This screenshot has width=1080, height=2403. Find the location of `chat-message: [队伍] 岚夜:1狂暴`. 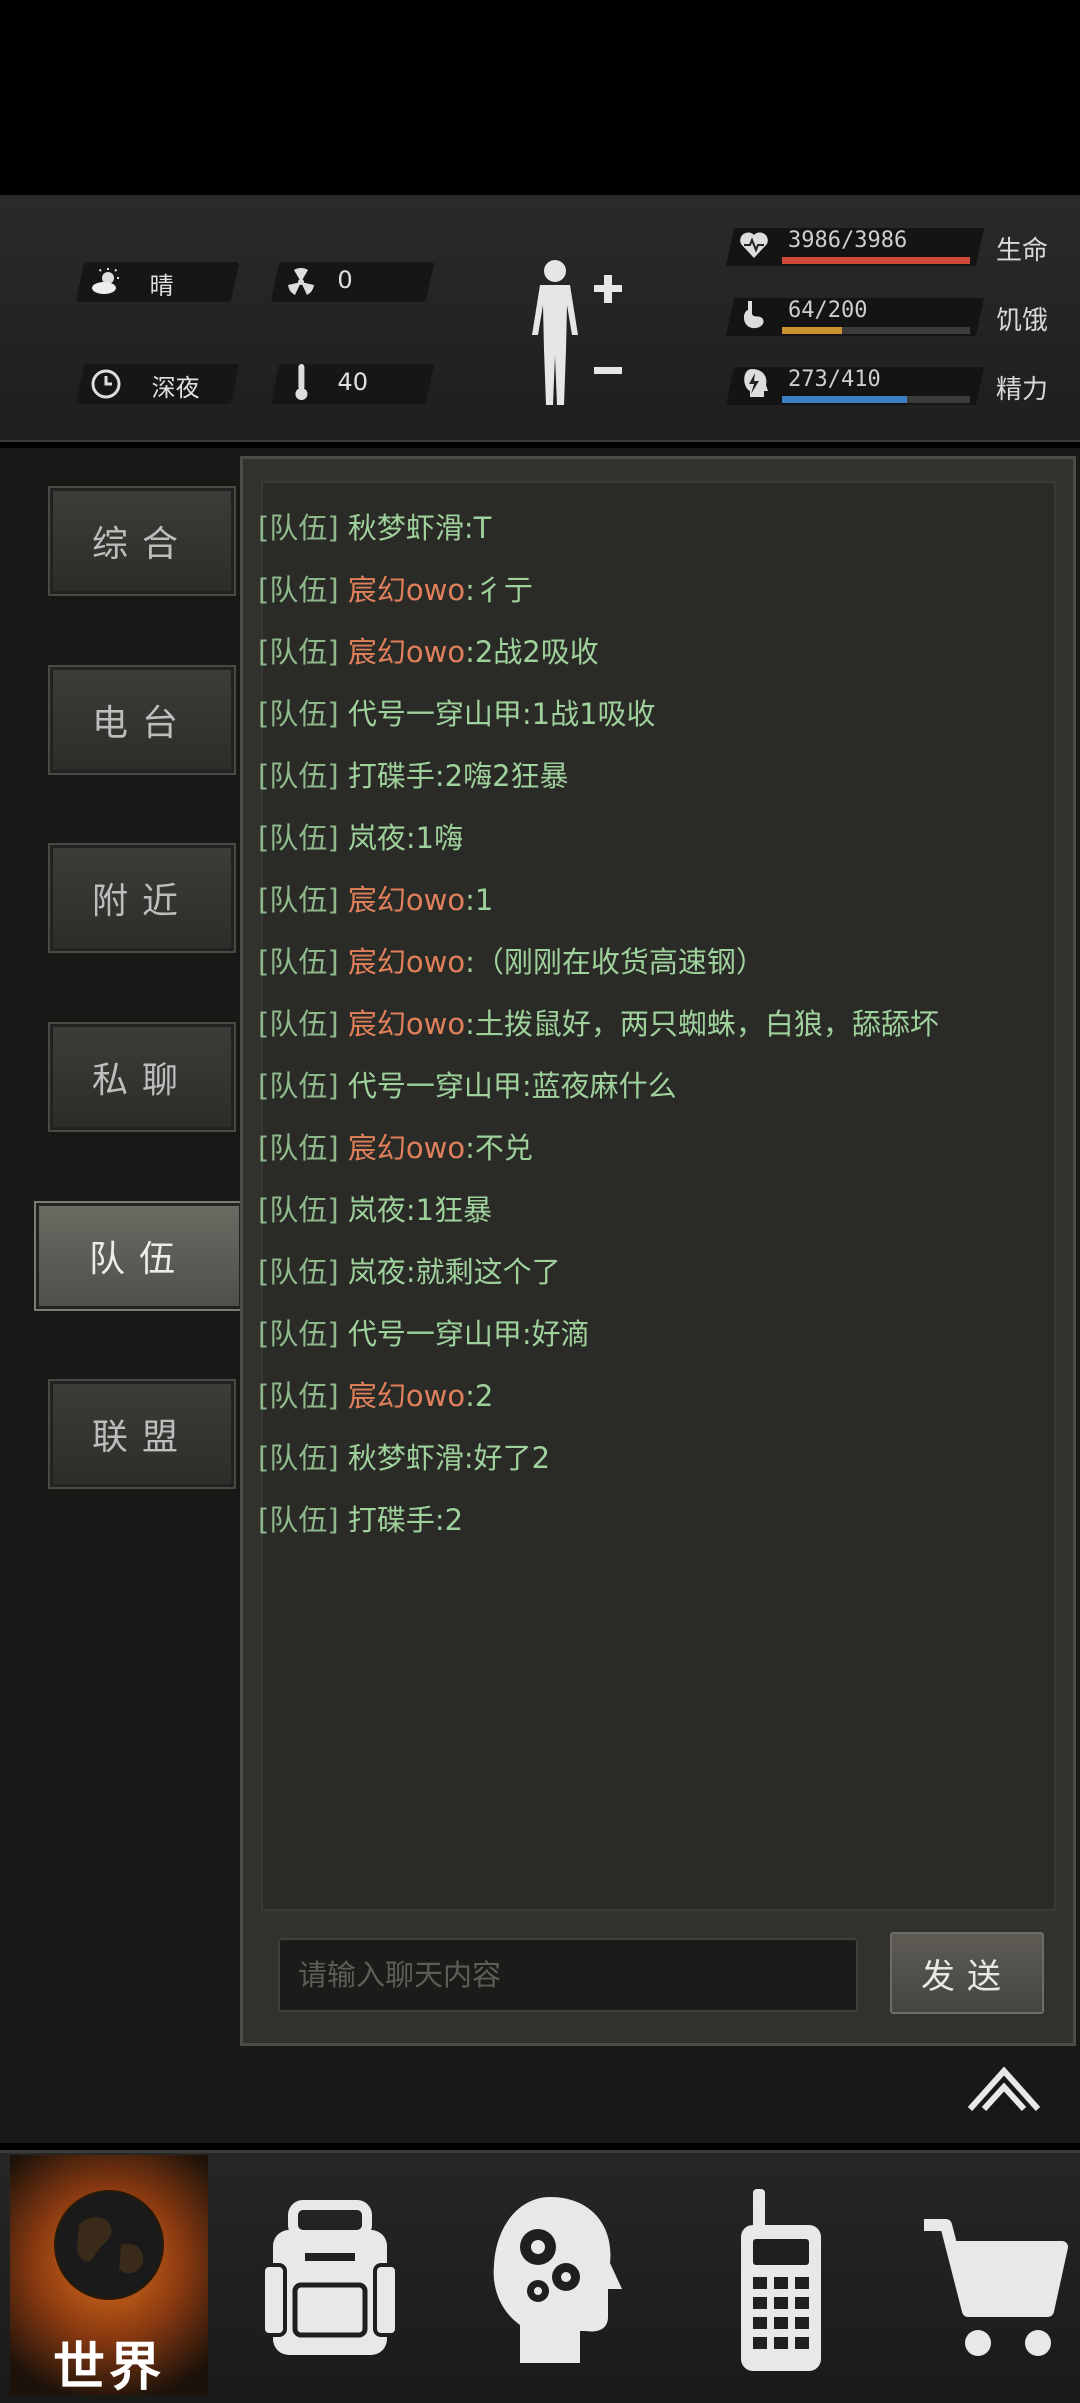

chat-message: [队伍] 岚夜:1狂暴 is located at coordinates (375, 1208).